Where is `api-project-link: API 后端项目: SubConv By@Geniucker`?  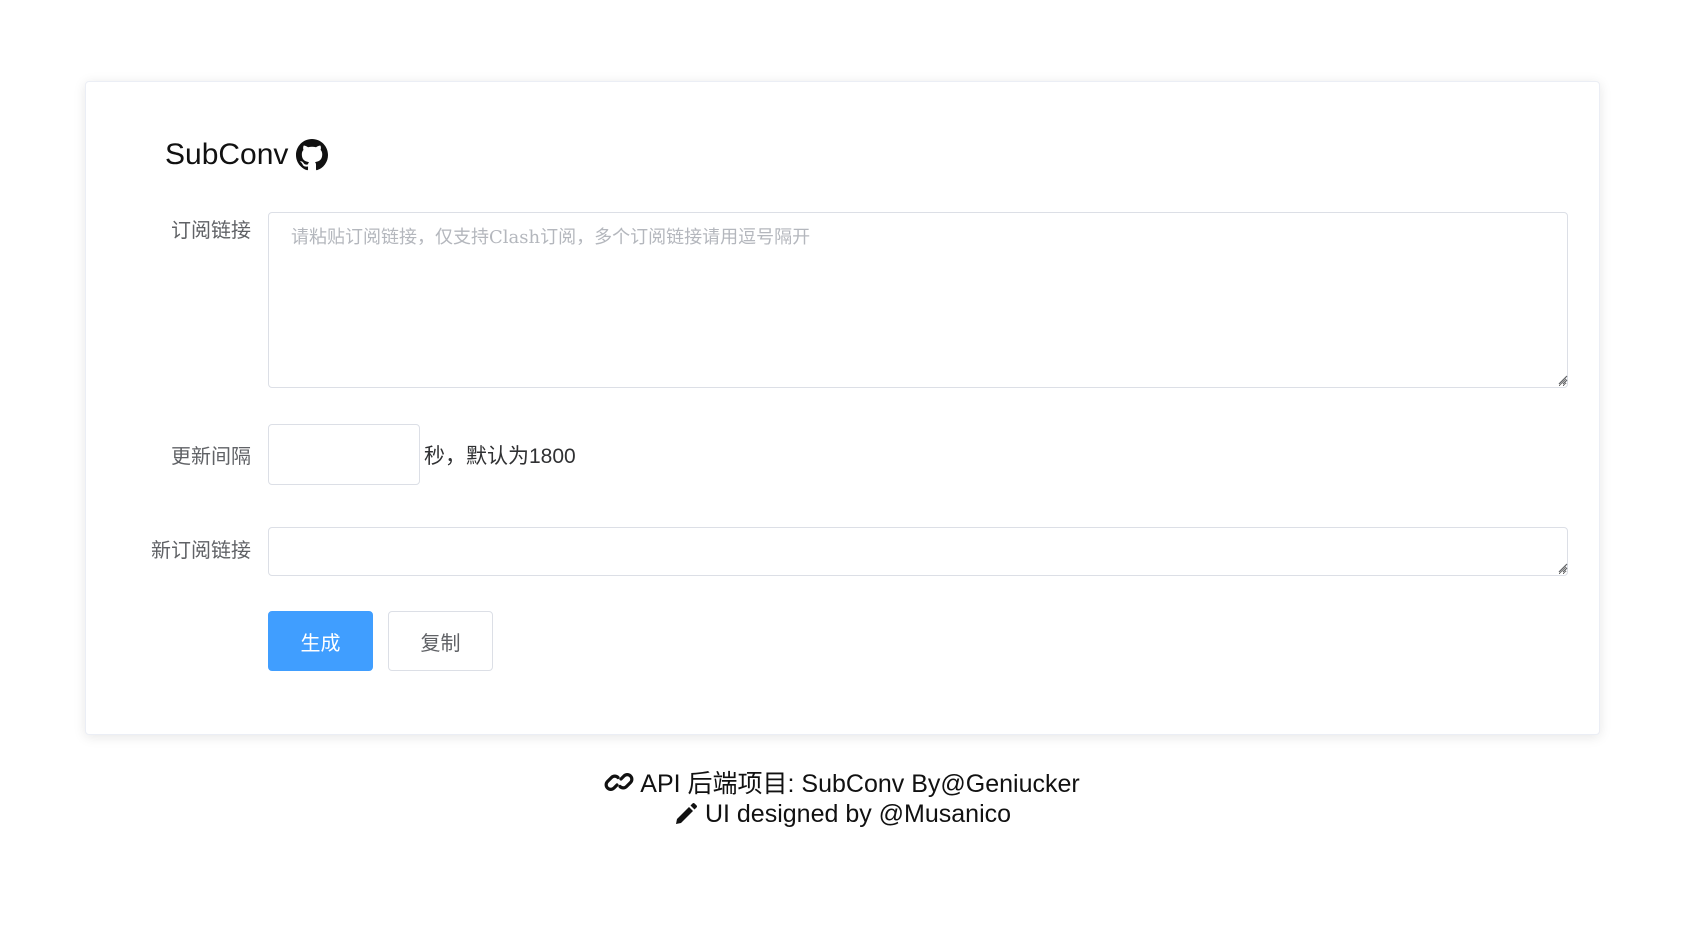
api-project-link: API 后端项目: SubConv By@Geniucker is located at coordinates (859, 782).